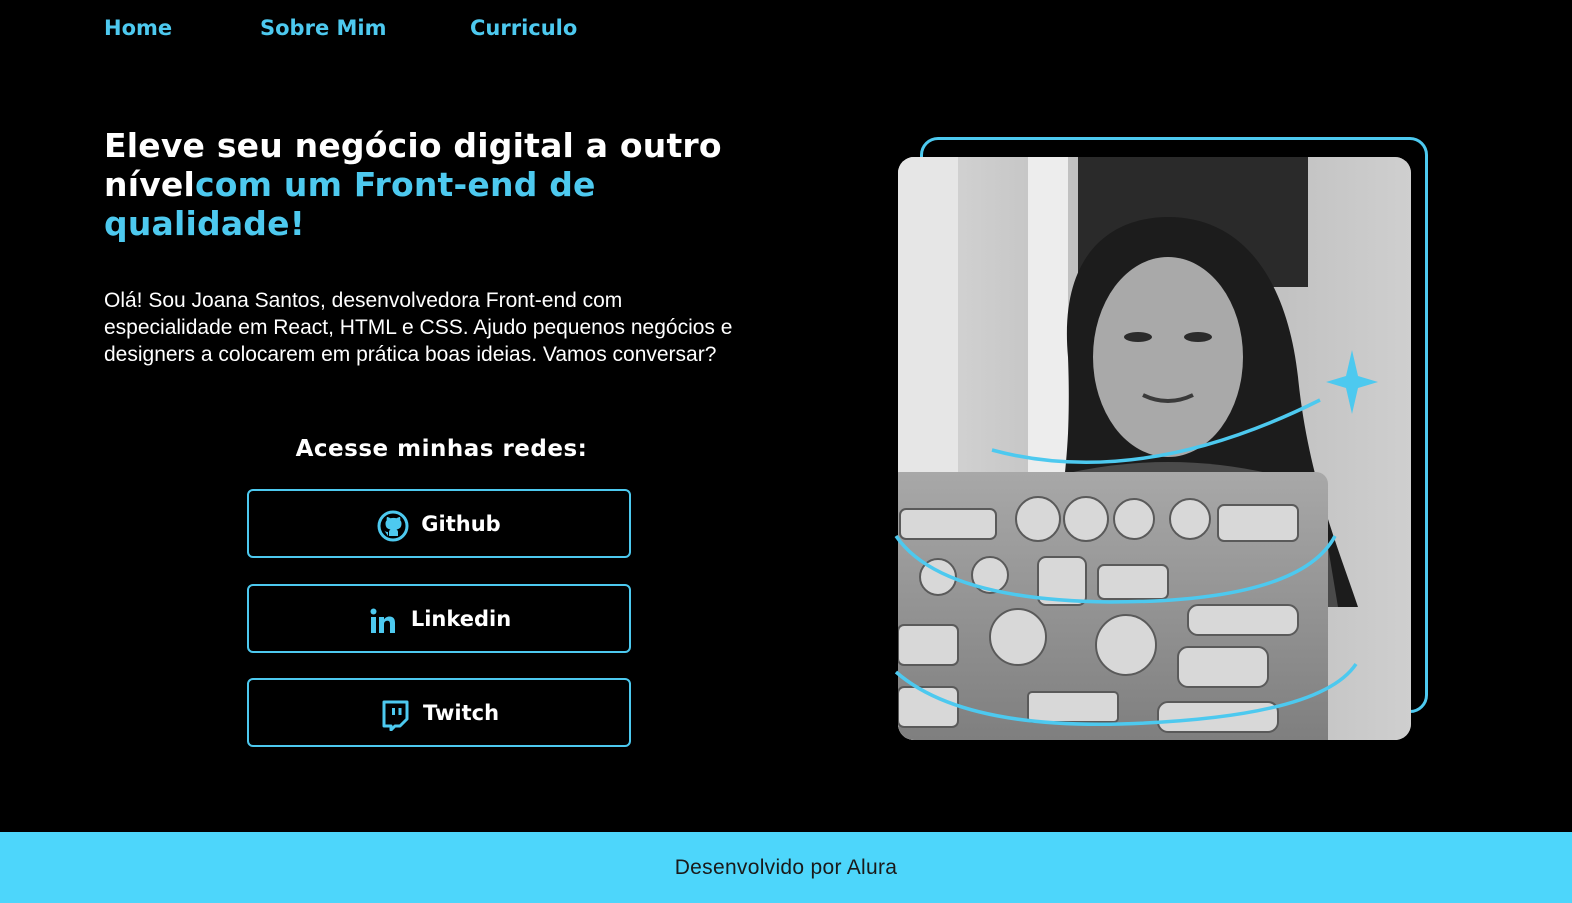 This screenshot has height=903, width=1572. I want to click on twitch-label: Twitch, so click(461, 712).